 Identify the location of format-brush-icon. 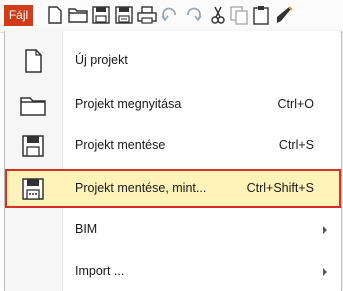
(284, 15).